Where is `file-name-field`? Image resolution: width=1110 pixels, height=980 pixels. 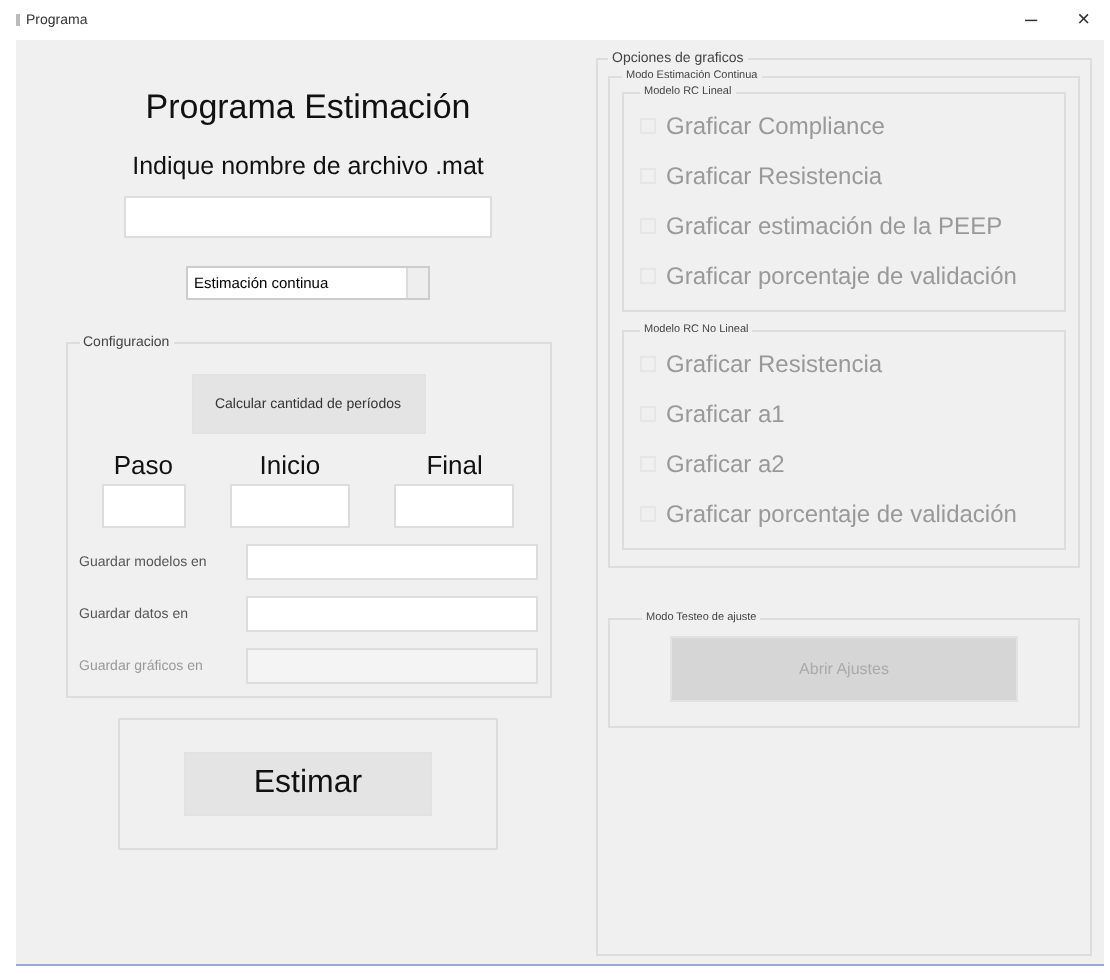
file-name-field is located at coordinates (308, 217).